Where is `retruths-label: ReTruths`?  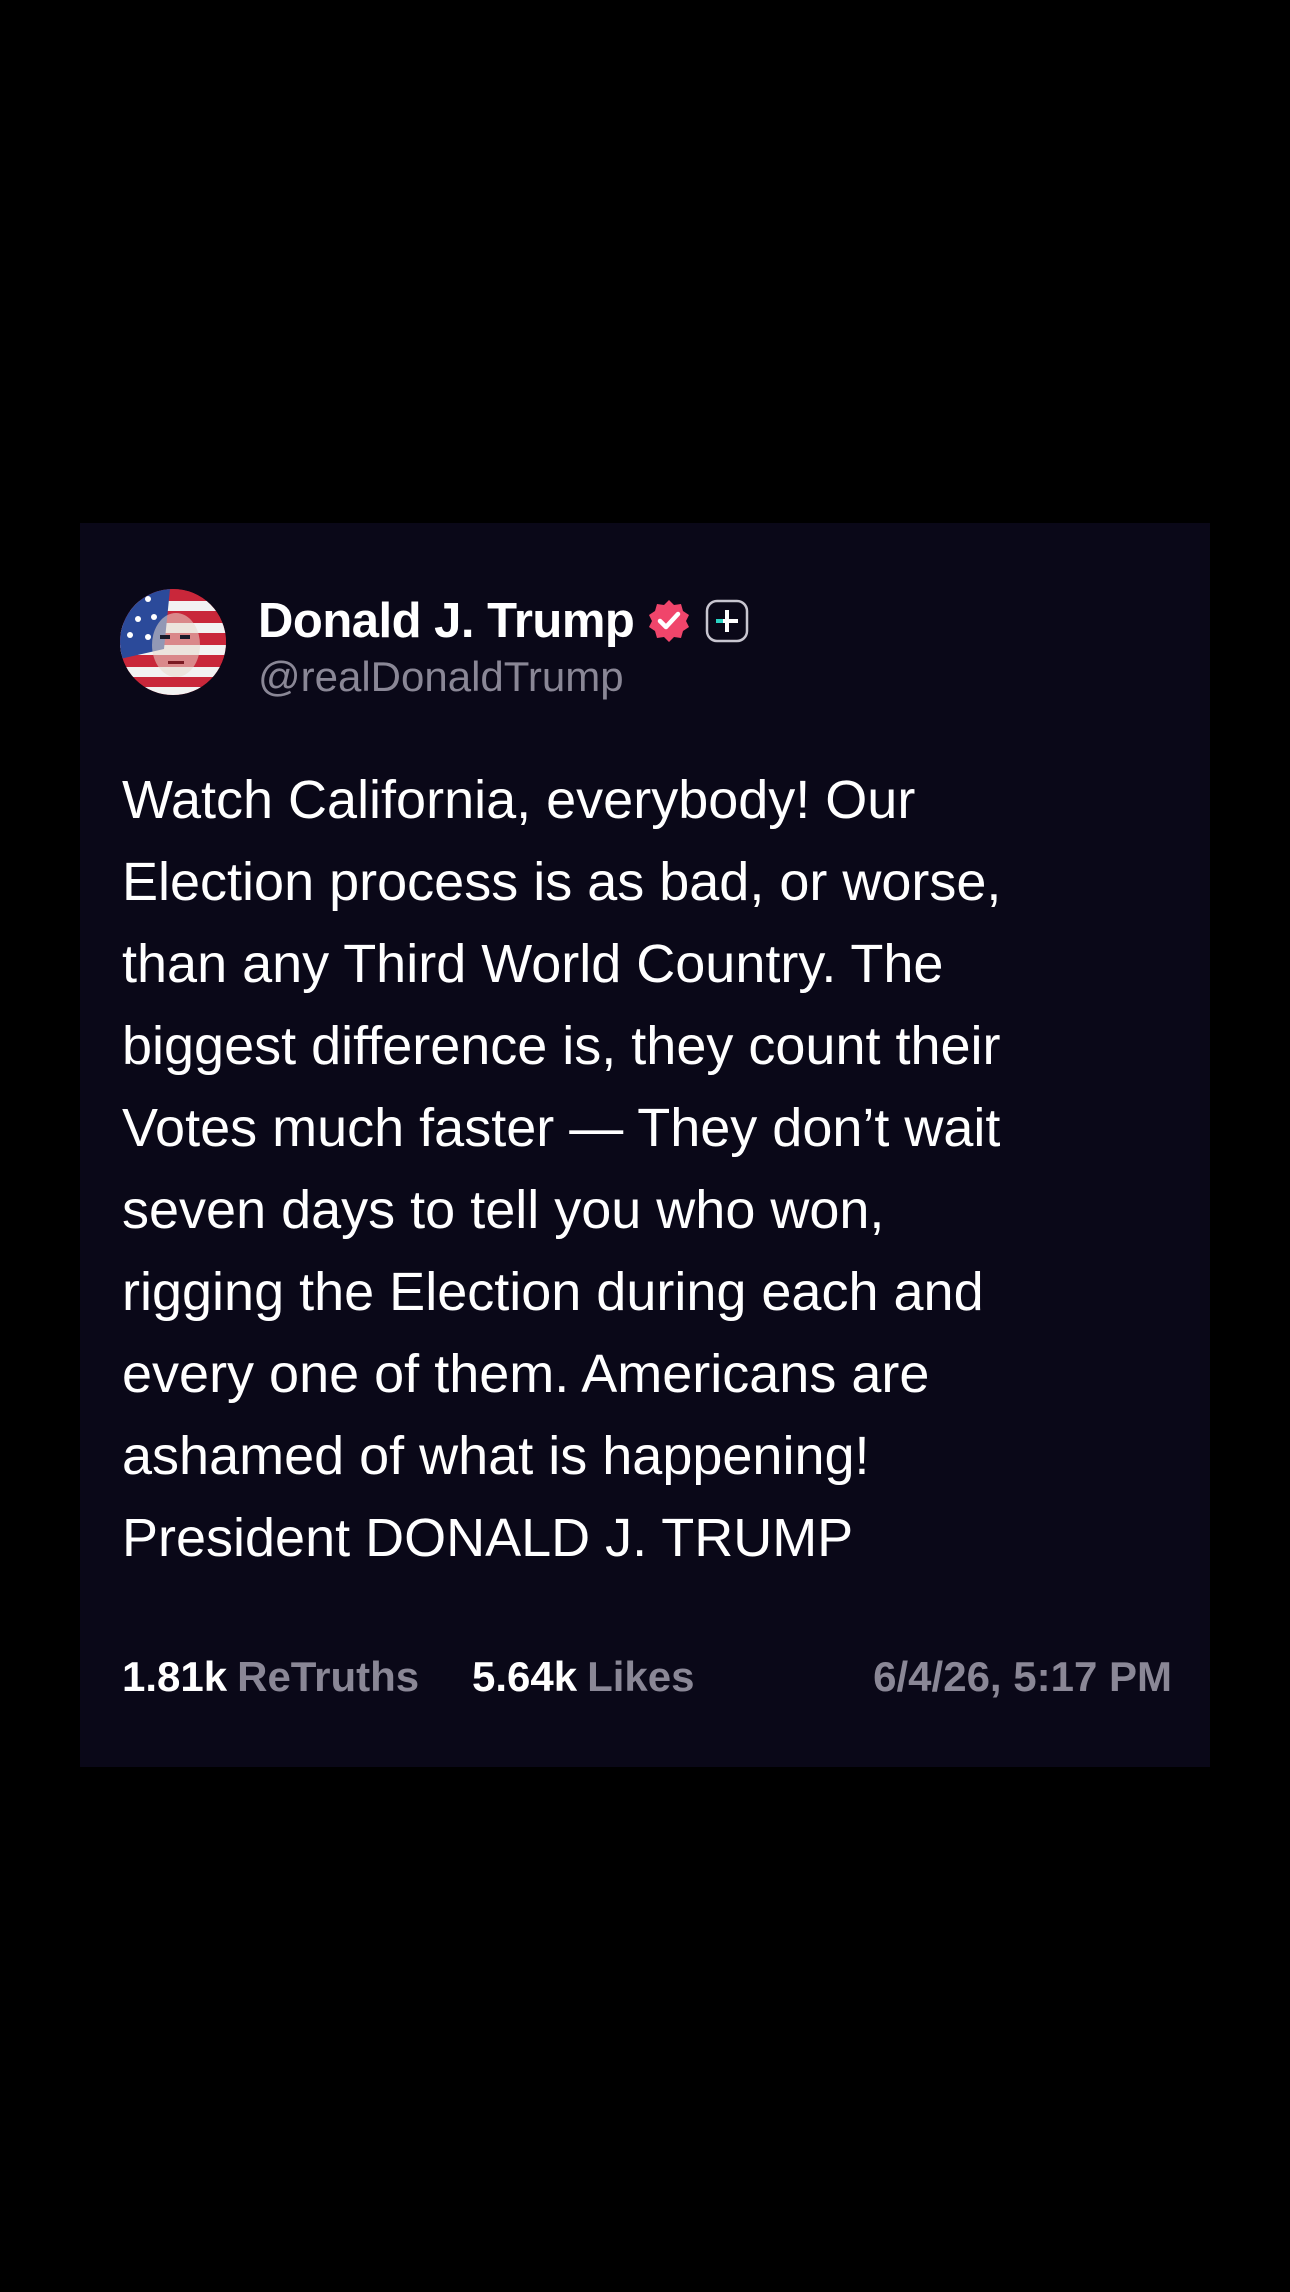
retruths-label: ReTruths is located at coordinates (328, 1676).